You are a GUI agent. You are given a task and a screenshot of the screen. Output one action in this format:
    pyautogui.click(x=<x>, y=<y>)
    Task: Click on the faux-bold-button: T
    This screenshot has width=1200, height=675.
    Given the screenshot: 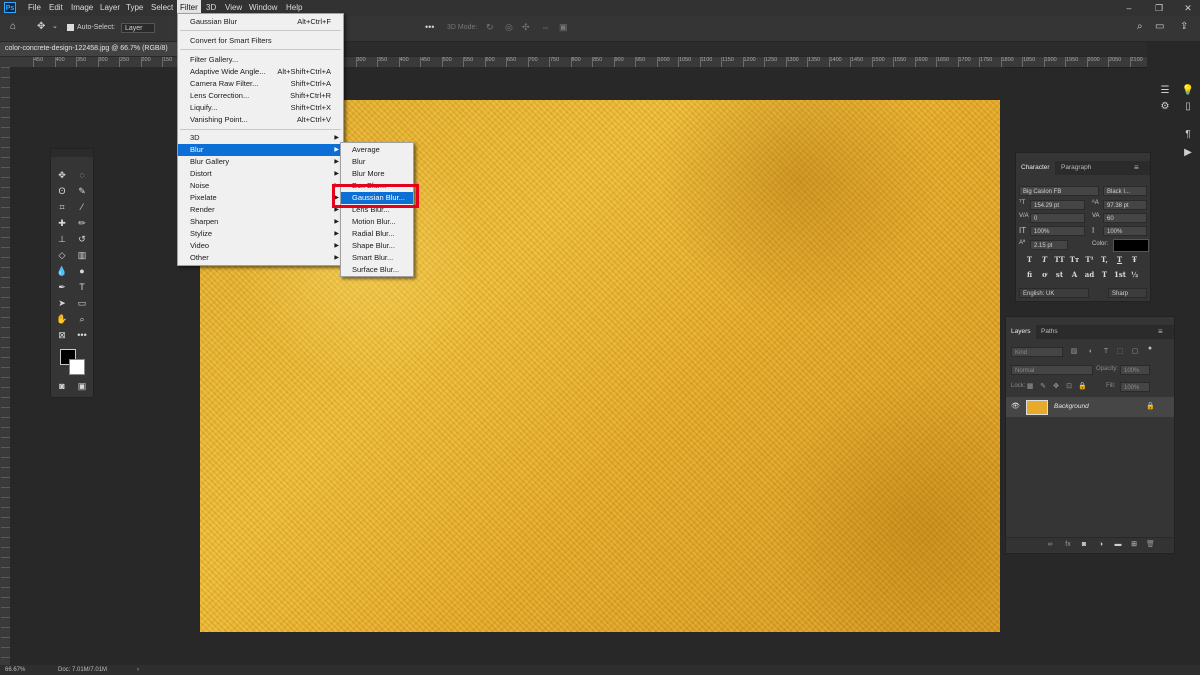 What is the action you would take?
    pyautogui.click(x=1029, y=259)
    